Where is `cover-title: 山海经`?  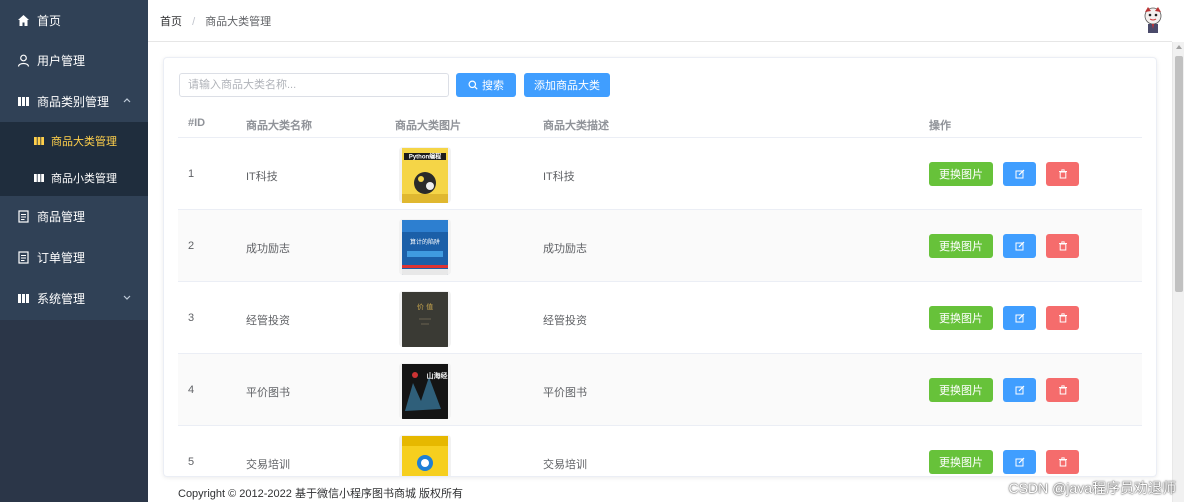 cover-title: 山海经 is located at coordinates (437, 375).